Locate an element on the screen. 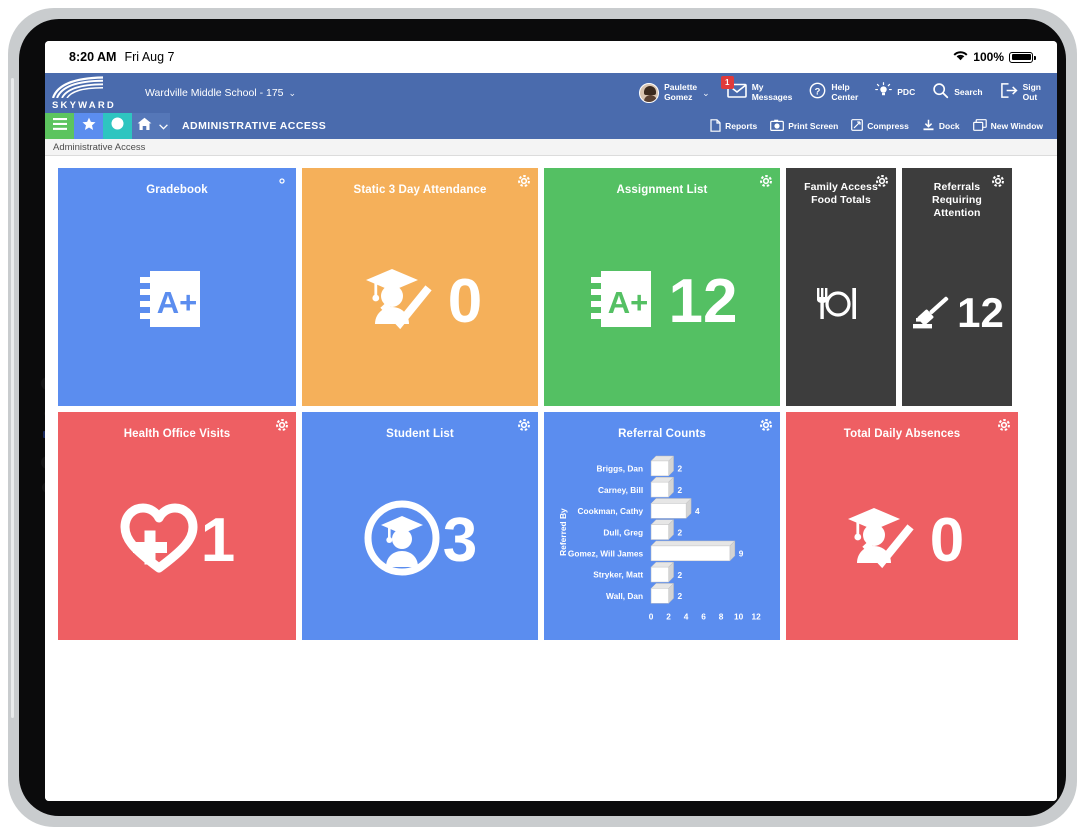 This screenshot has width=1085, height=835. sign-out-button: Sign Out is located at coordinates (1020, 93).